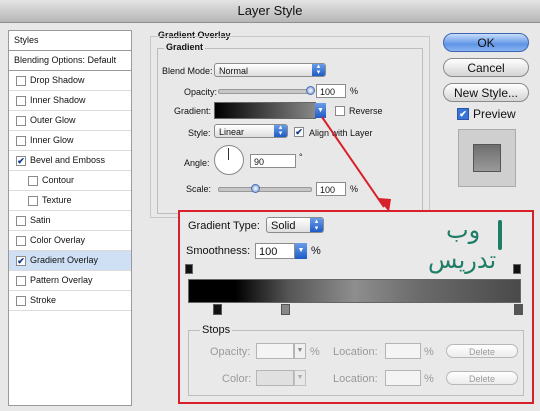 Image resolution: width=540 pixels, height=411 pixels. I want to click on stop-opacity-dropdown-icon: ▼, so click(300, 351).